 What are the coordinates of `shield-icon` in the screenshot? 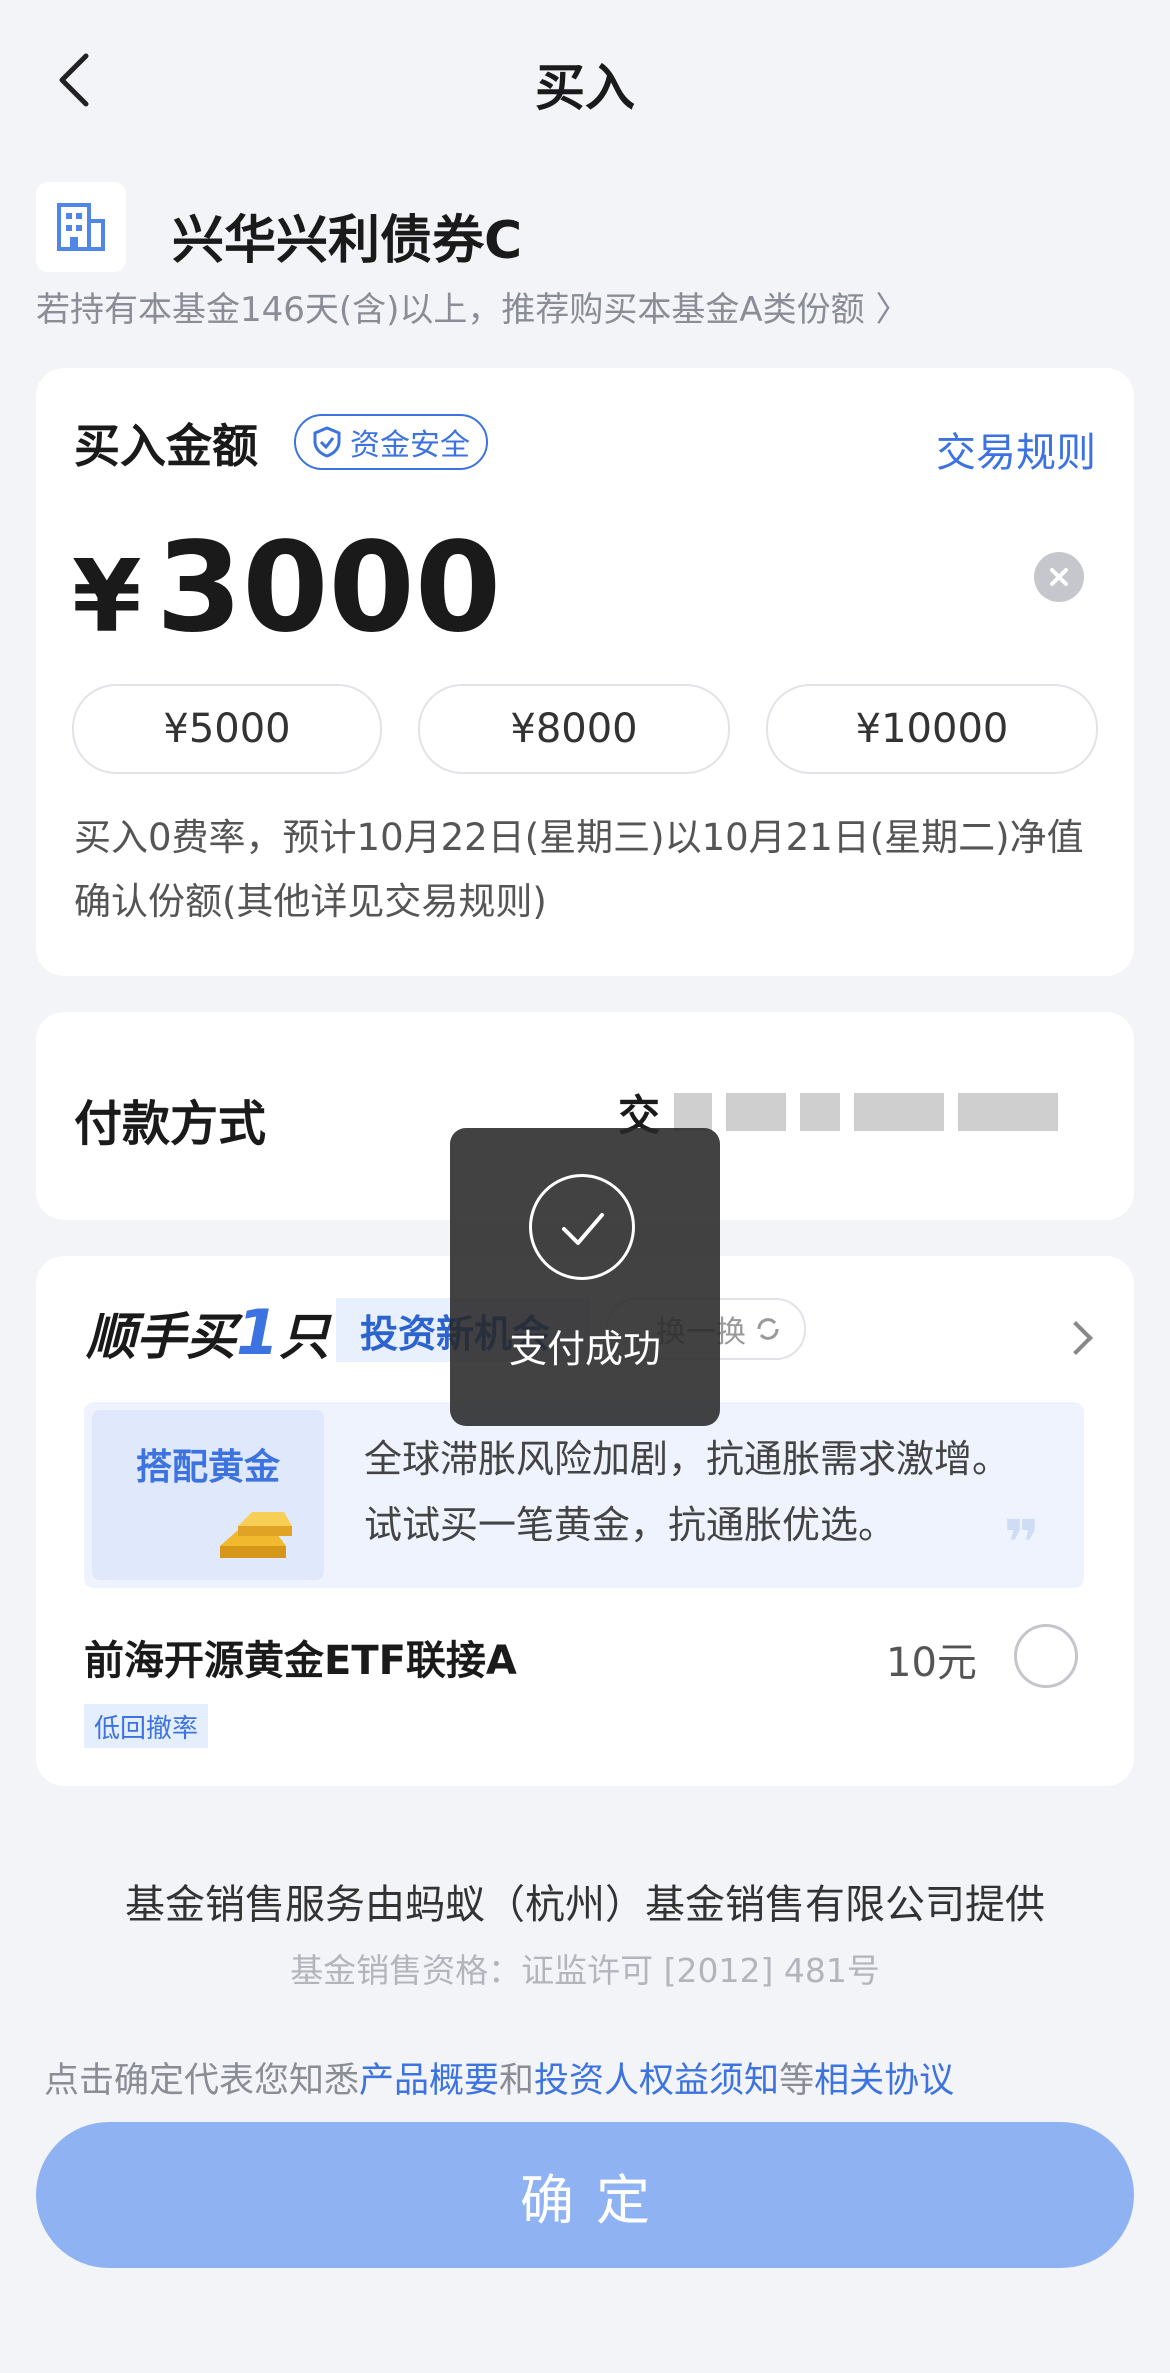 It's located at (327, 442).